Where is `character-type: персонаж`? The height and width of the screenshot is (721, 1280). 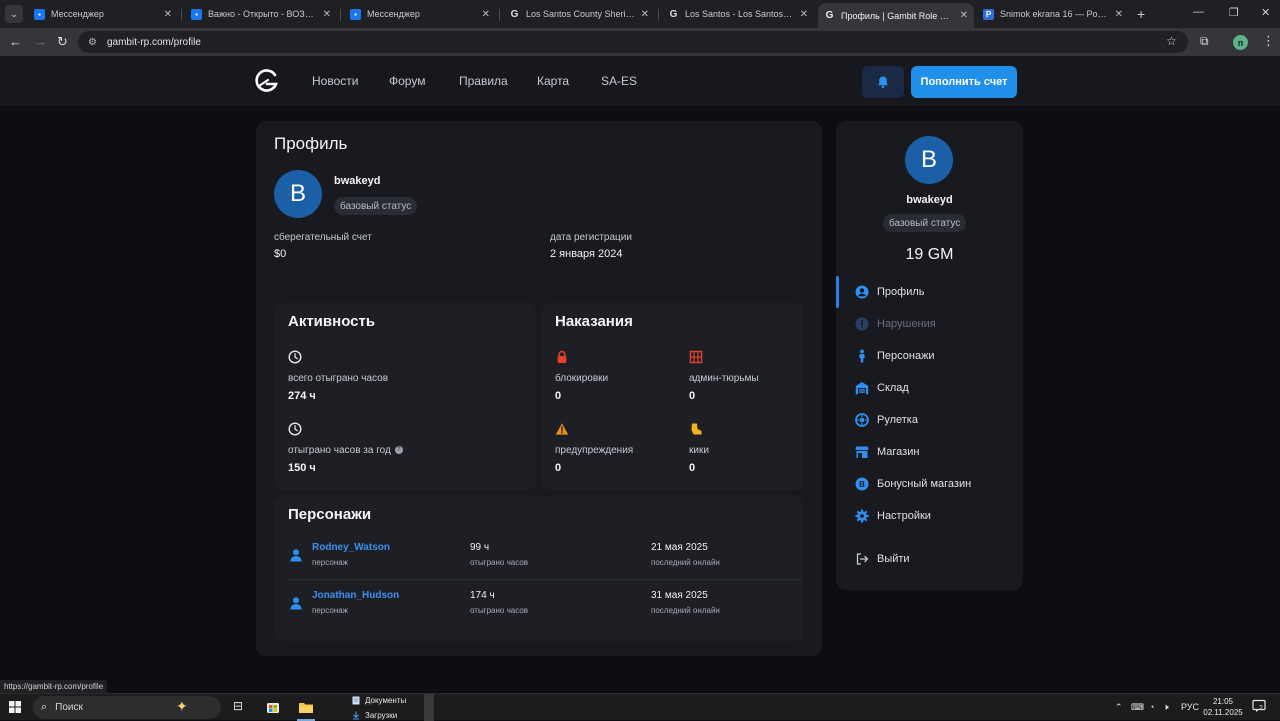
character-type: персонаж is located at coordinates (330, 562).